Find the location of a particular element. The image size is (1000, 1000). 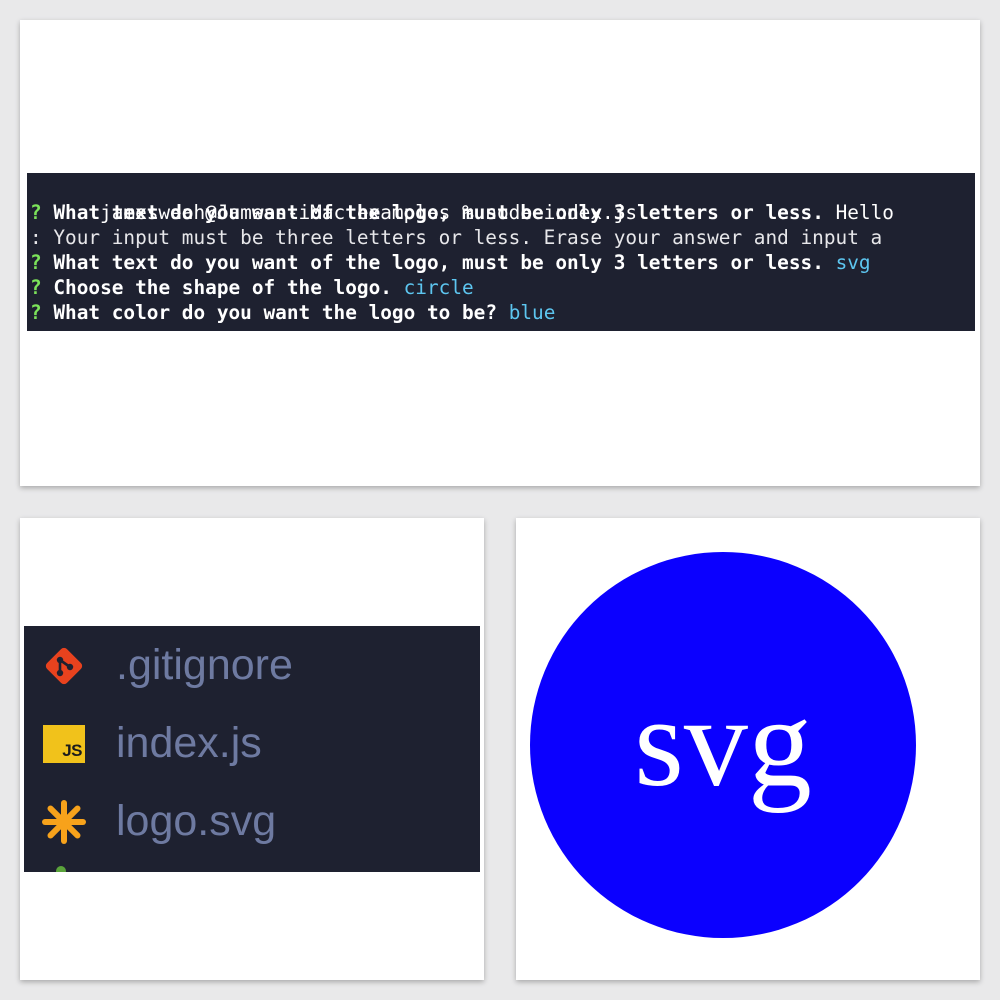

next-file-icon-peek is located at coordinates (61, 869).